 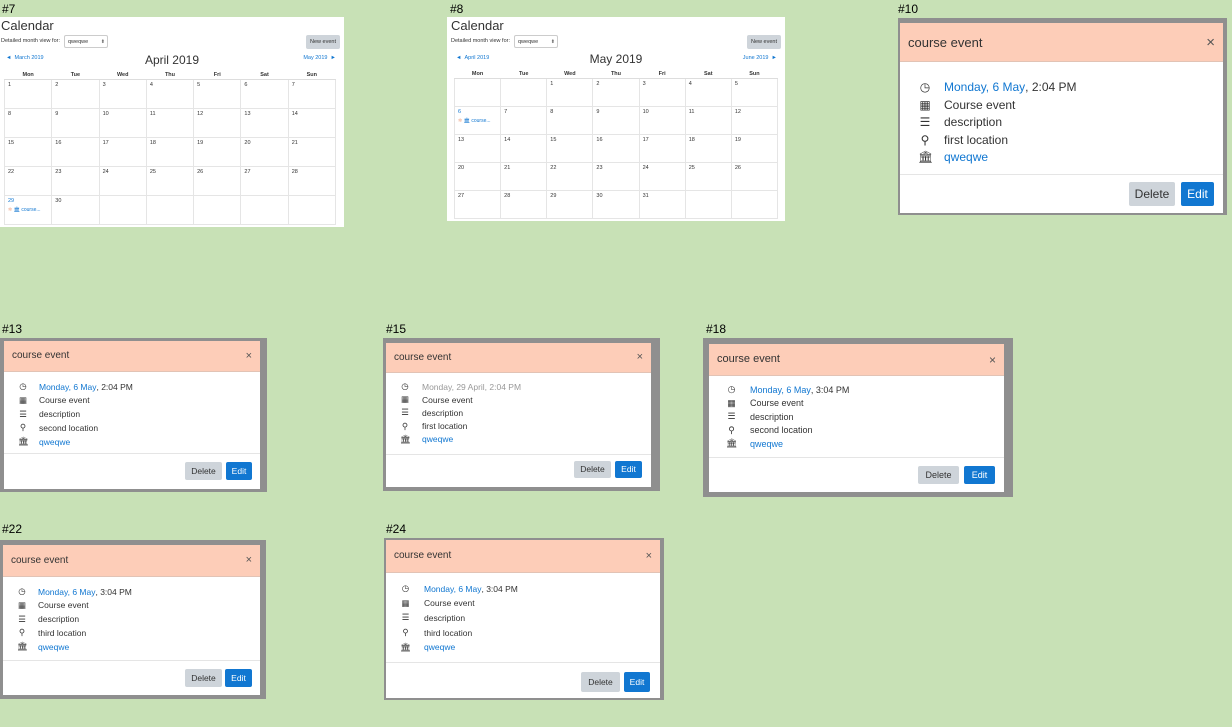 I want to click on day-cell: 15, so click(x=570, y=148).